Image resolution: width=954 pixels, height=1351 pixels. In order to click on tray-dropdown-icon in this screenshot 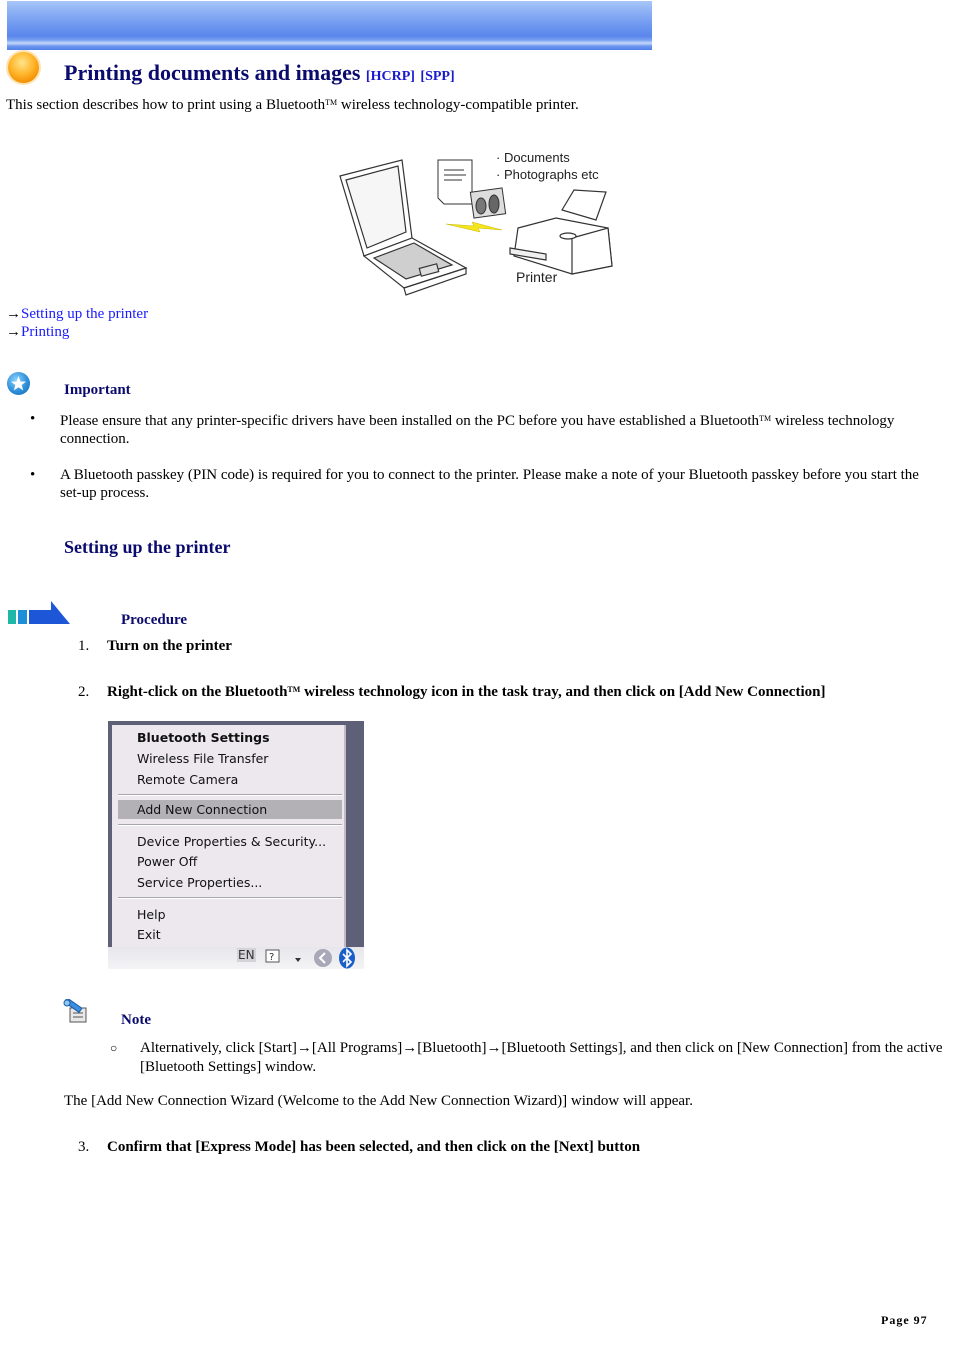, I will do `click(298, 960)`.